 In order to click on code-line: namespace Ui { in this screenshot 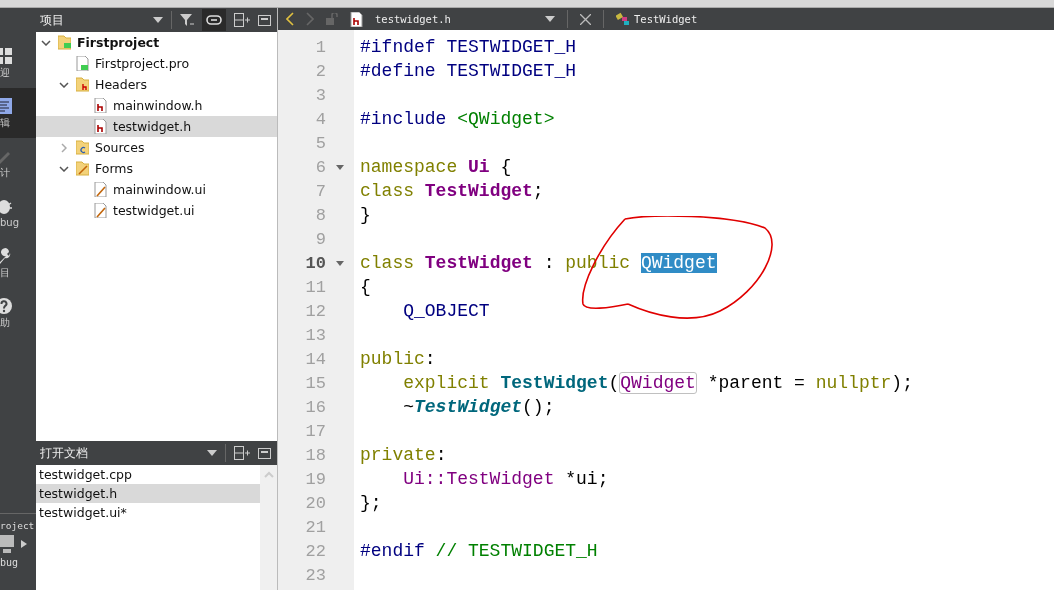, I will do `click(436, 167)`.